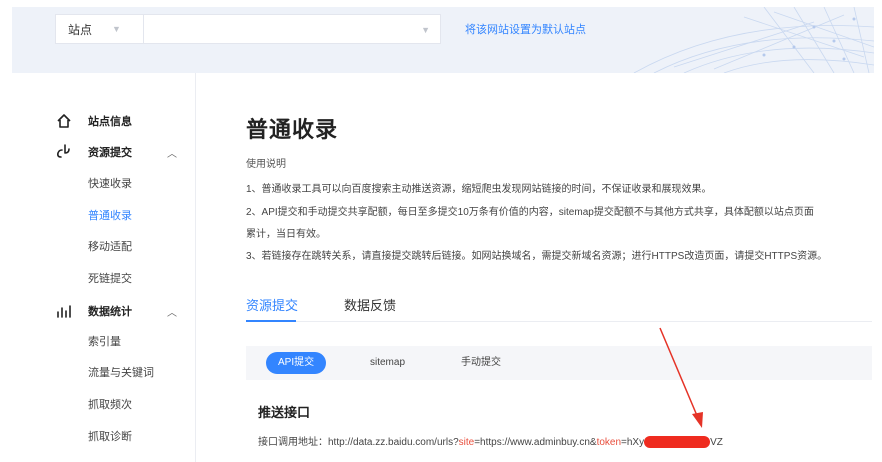 The height and width of the screenshot is (462, 882). What do you see at coordinates (292, 129) in the screenshot?
I see `page-title: 普通收录` at bounding box center [292, 129].